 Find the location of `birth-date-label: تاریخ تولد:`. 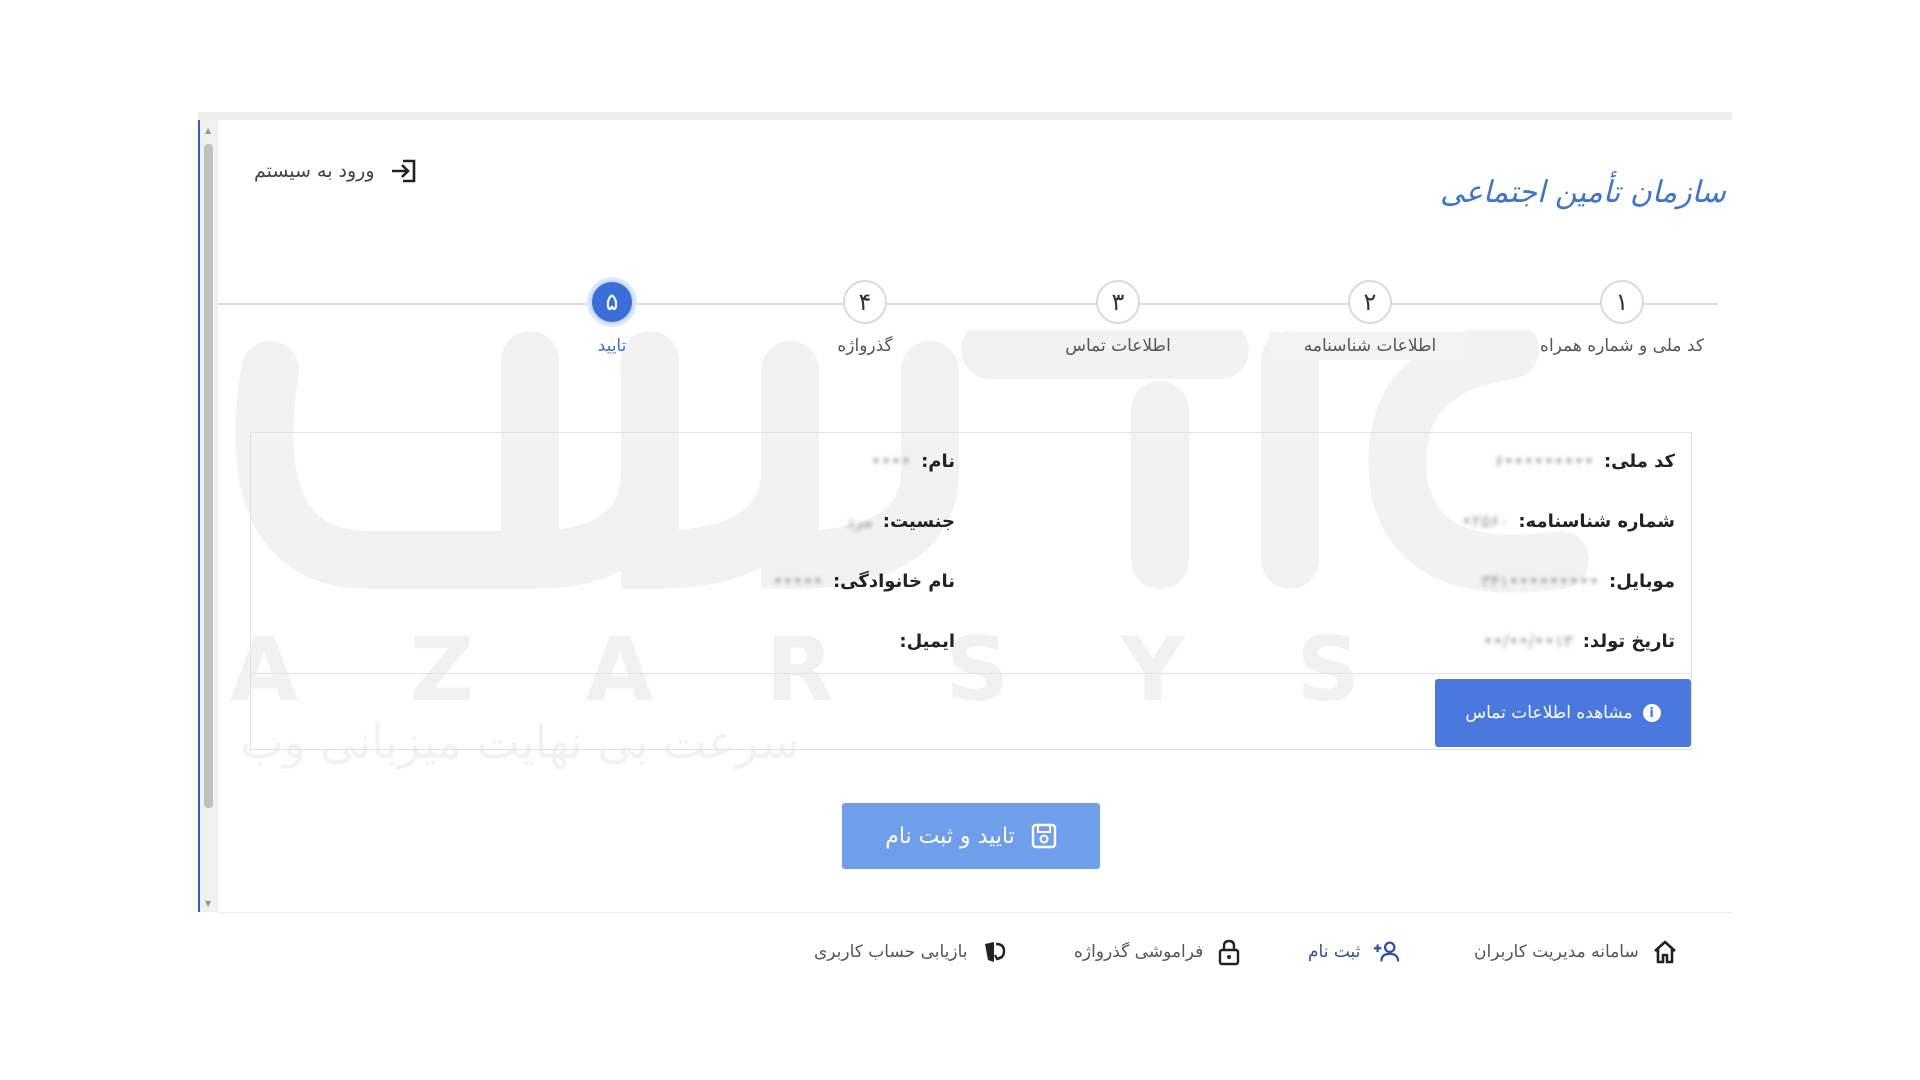

birth-date-label: تاریخ تولد: is located at coordinates (1628, 641).